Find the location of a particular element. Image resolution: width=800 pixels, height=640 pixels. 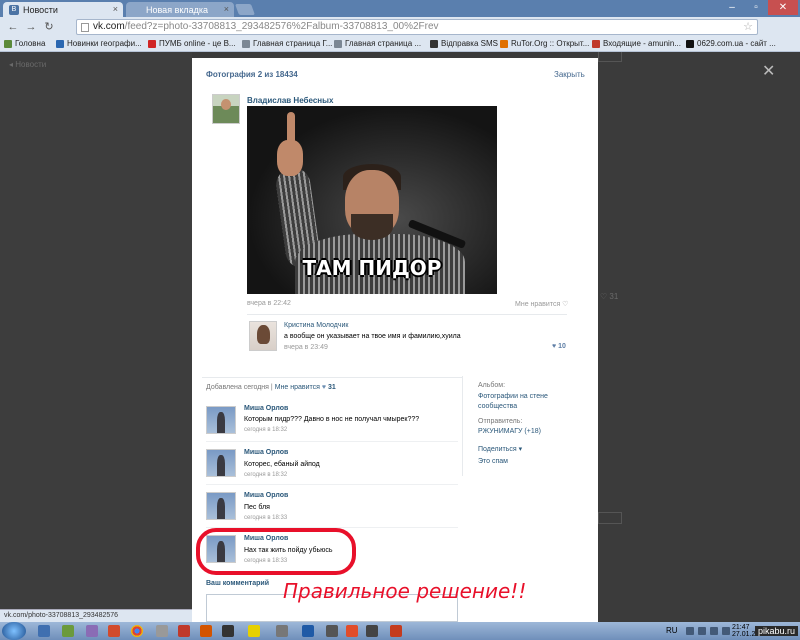

bookmark-item: Головна is located at coordinates (24, 43).